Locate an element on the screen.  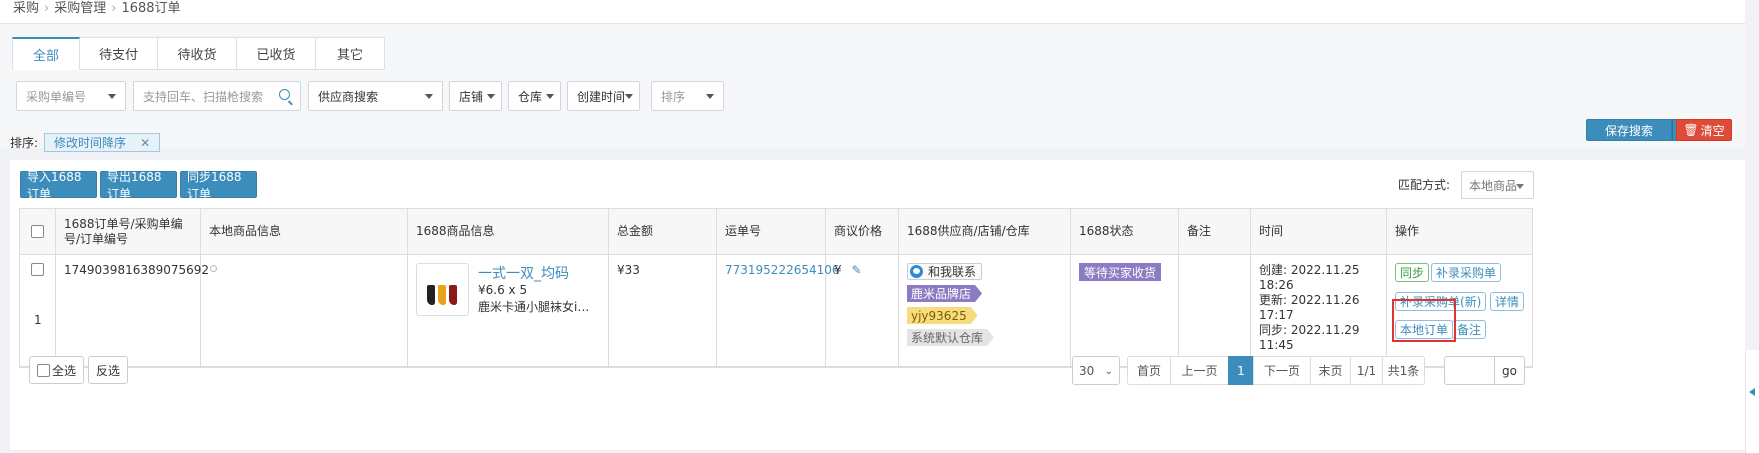
export-orders-button: 导出1688订单 is located at coordinates (138, 185).